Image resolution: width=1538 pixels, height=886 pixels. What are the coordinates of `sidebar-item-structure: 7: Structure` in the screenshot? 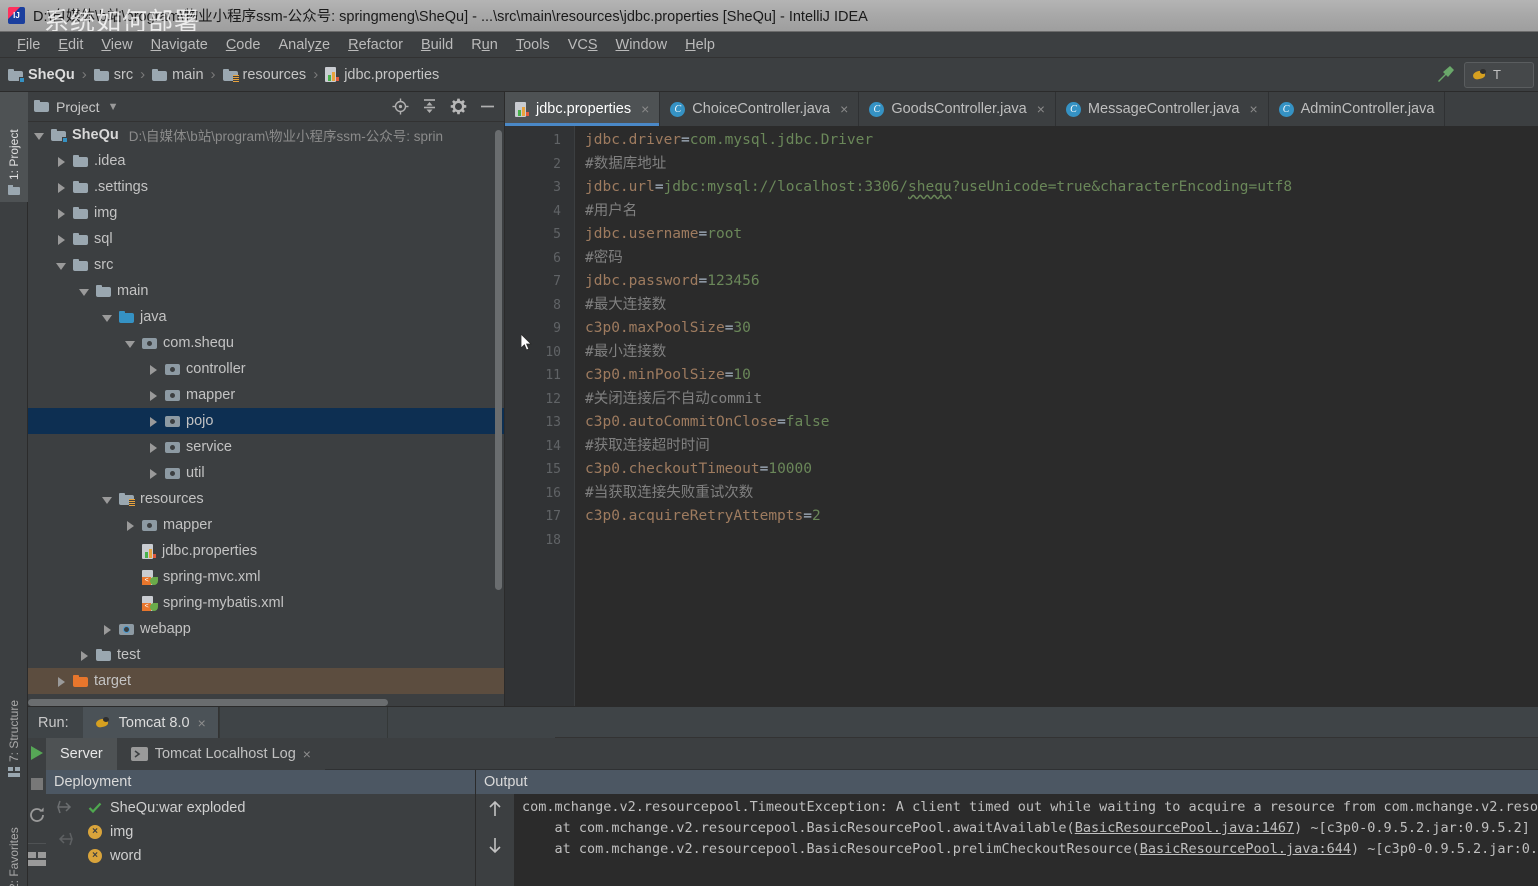 It's located at (14, 728).